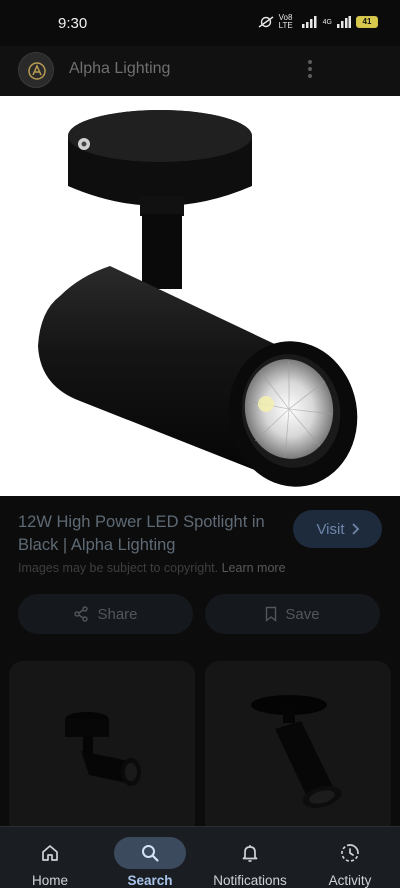  I want to click on signal-label: 4G, so click(327, 22).